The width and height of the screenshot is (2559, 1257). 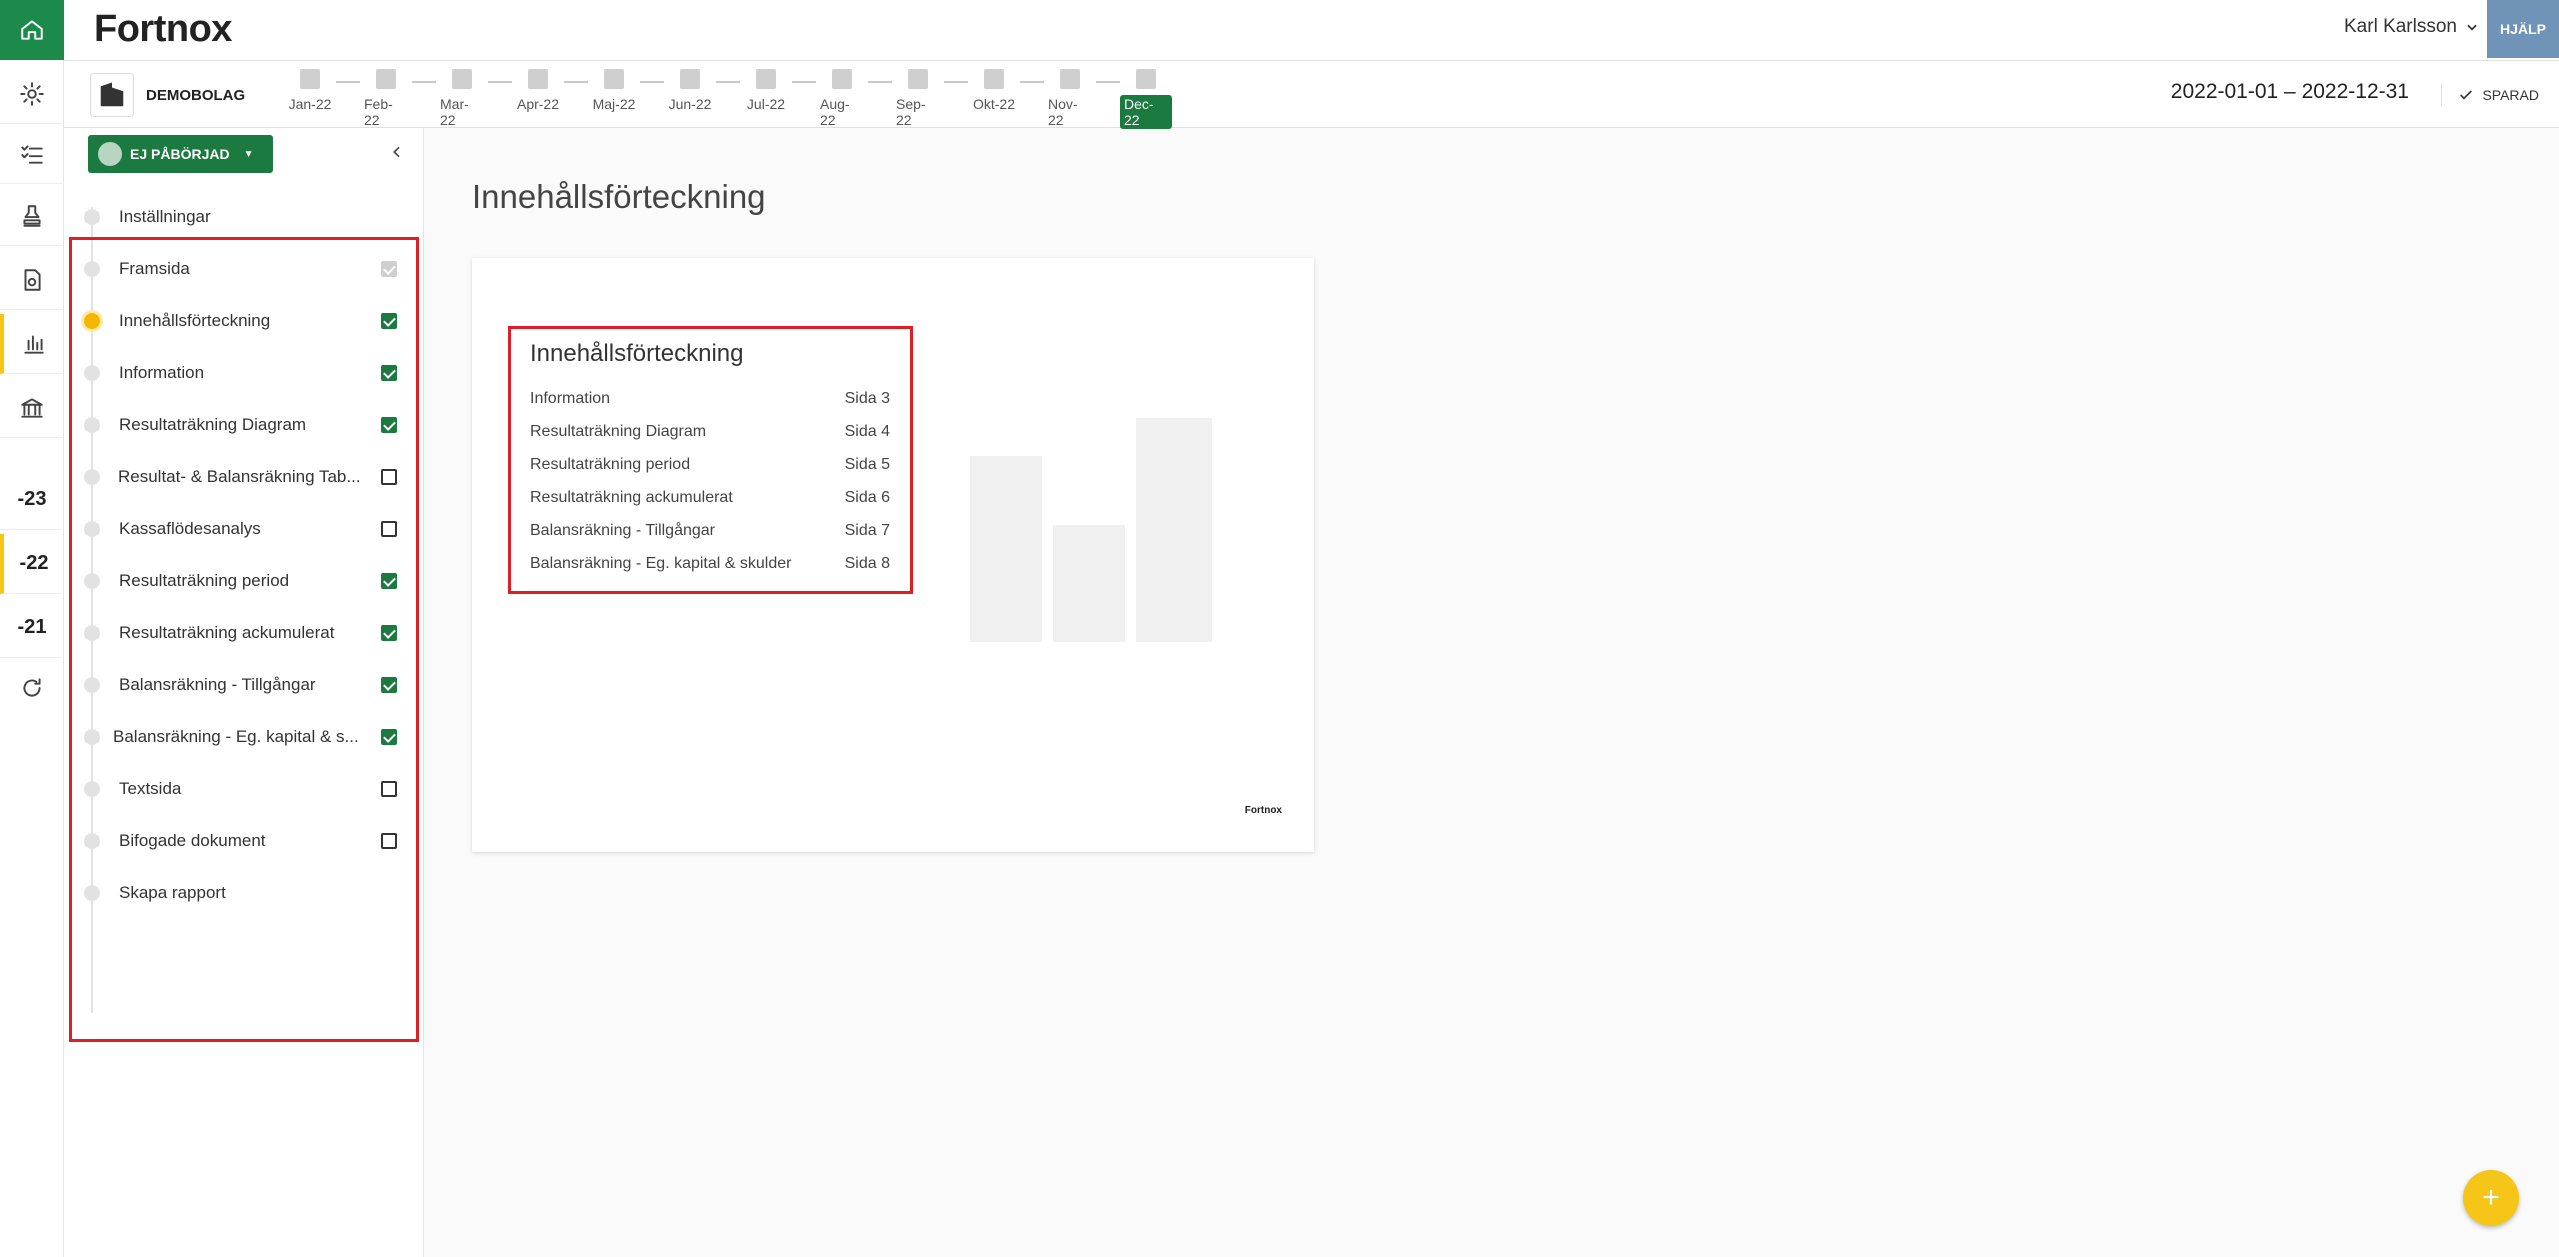 I want to click on refresh-button, so click(x=32, y=688).